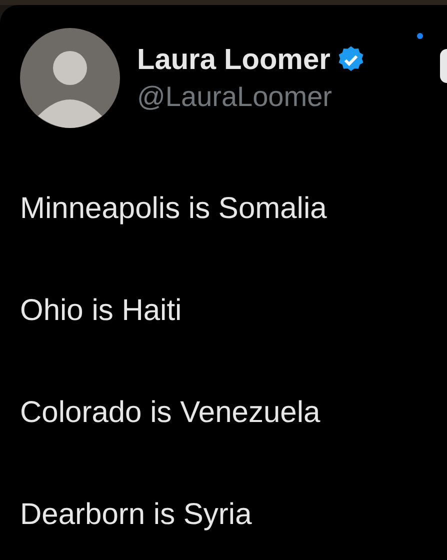  What do you see at coordinates (136, 515) in the screenshot?
I see `post-text: Dearborn is Syria` at bounding box center [136, 515].